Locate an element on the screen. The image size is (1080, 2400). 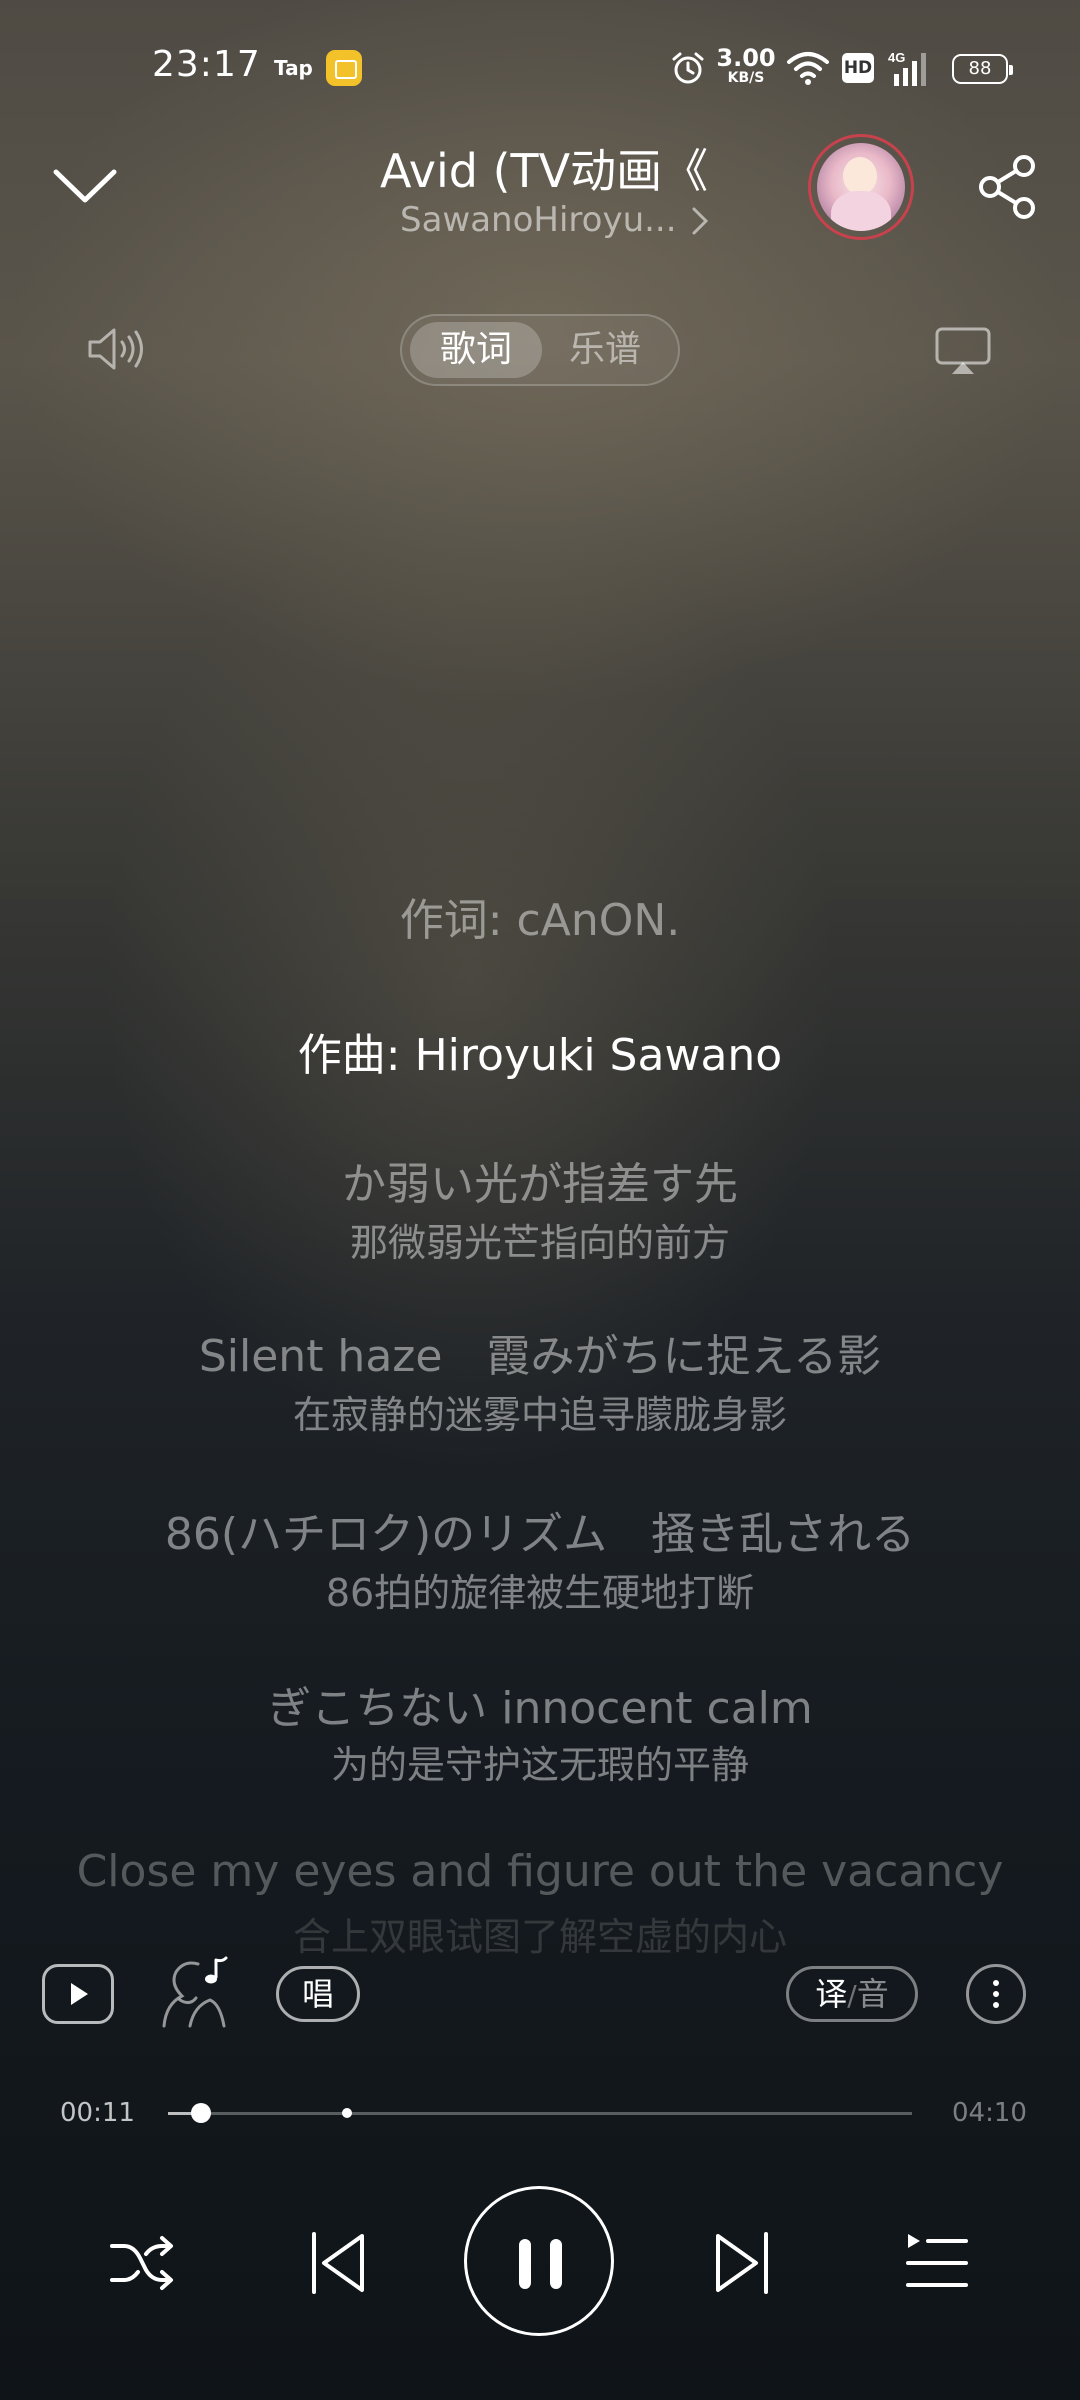
sing-button: 唱 is located at coordinates (318, 1994).